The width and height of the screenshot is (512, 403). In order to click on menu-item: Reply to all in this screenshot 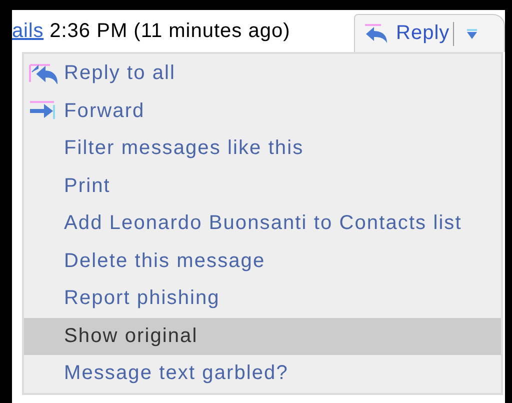, I will do `click(262, 73)`.